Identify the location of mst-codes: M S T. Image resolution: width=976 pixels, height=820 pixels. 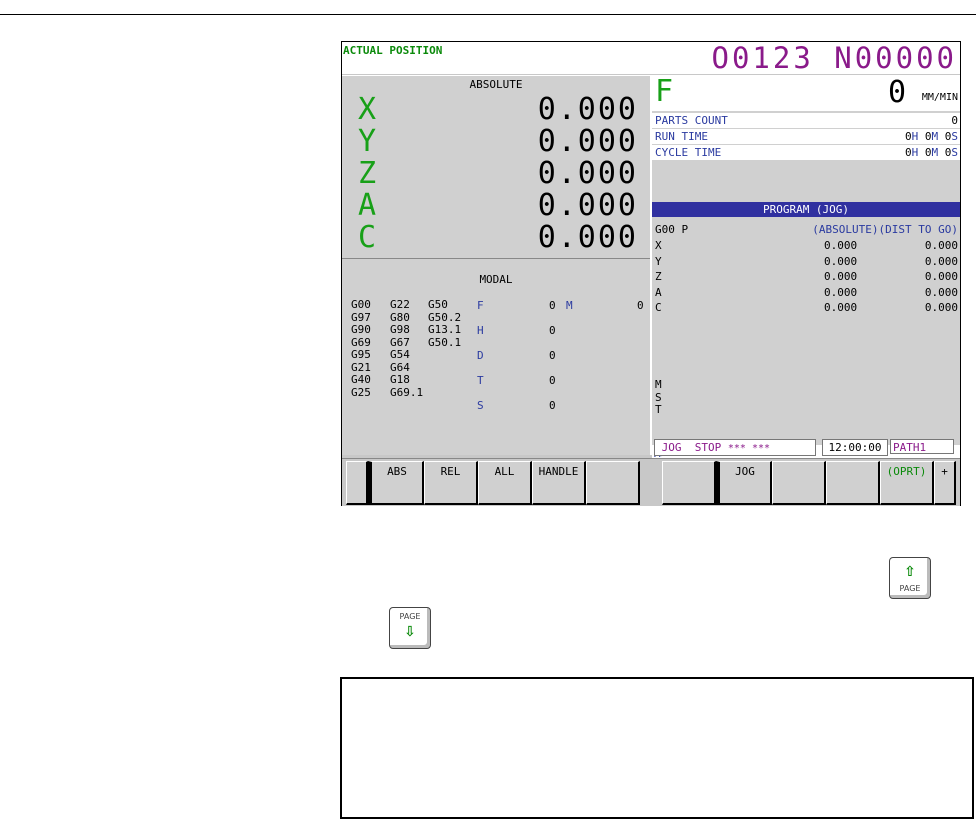
(658, 397).